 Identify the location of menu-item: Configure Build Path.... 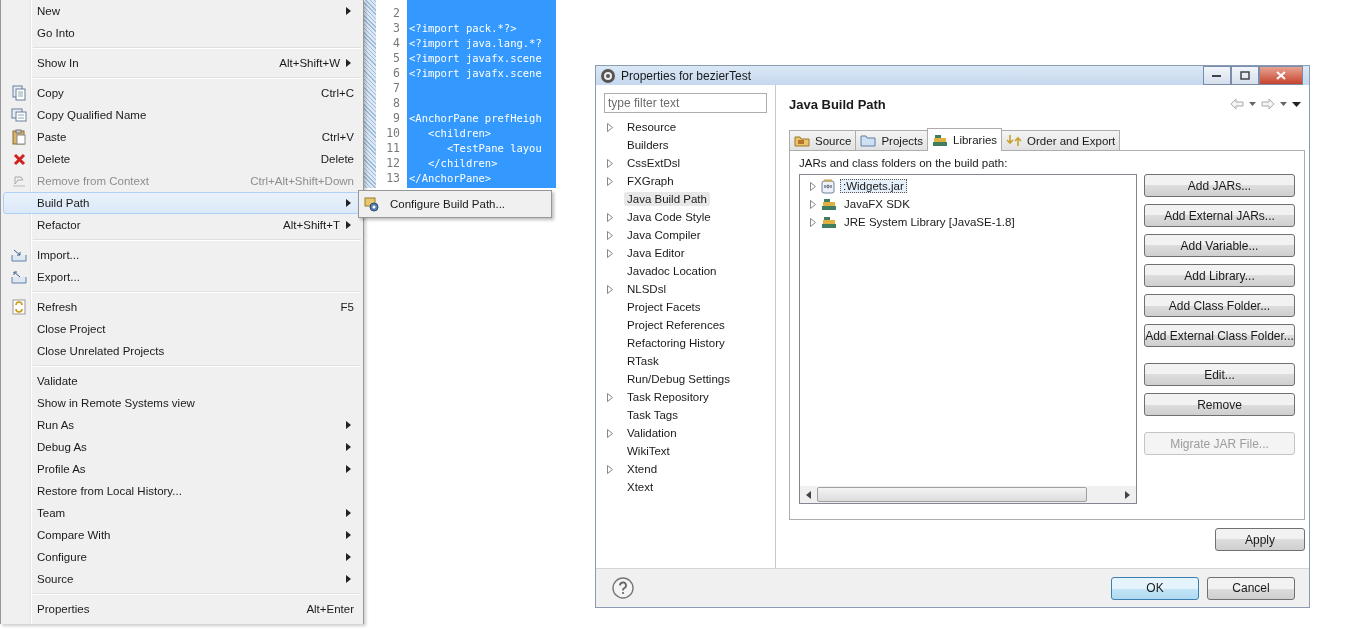
(432, 204).